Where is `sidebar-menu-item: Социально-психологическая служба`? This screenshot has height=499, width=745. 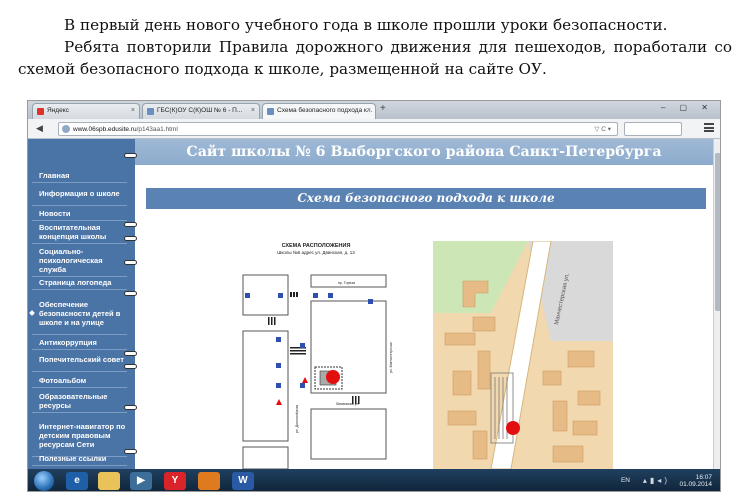
sidebar-menu-item: Социально-психологическая служба is located at coordinates (79, 260).